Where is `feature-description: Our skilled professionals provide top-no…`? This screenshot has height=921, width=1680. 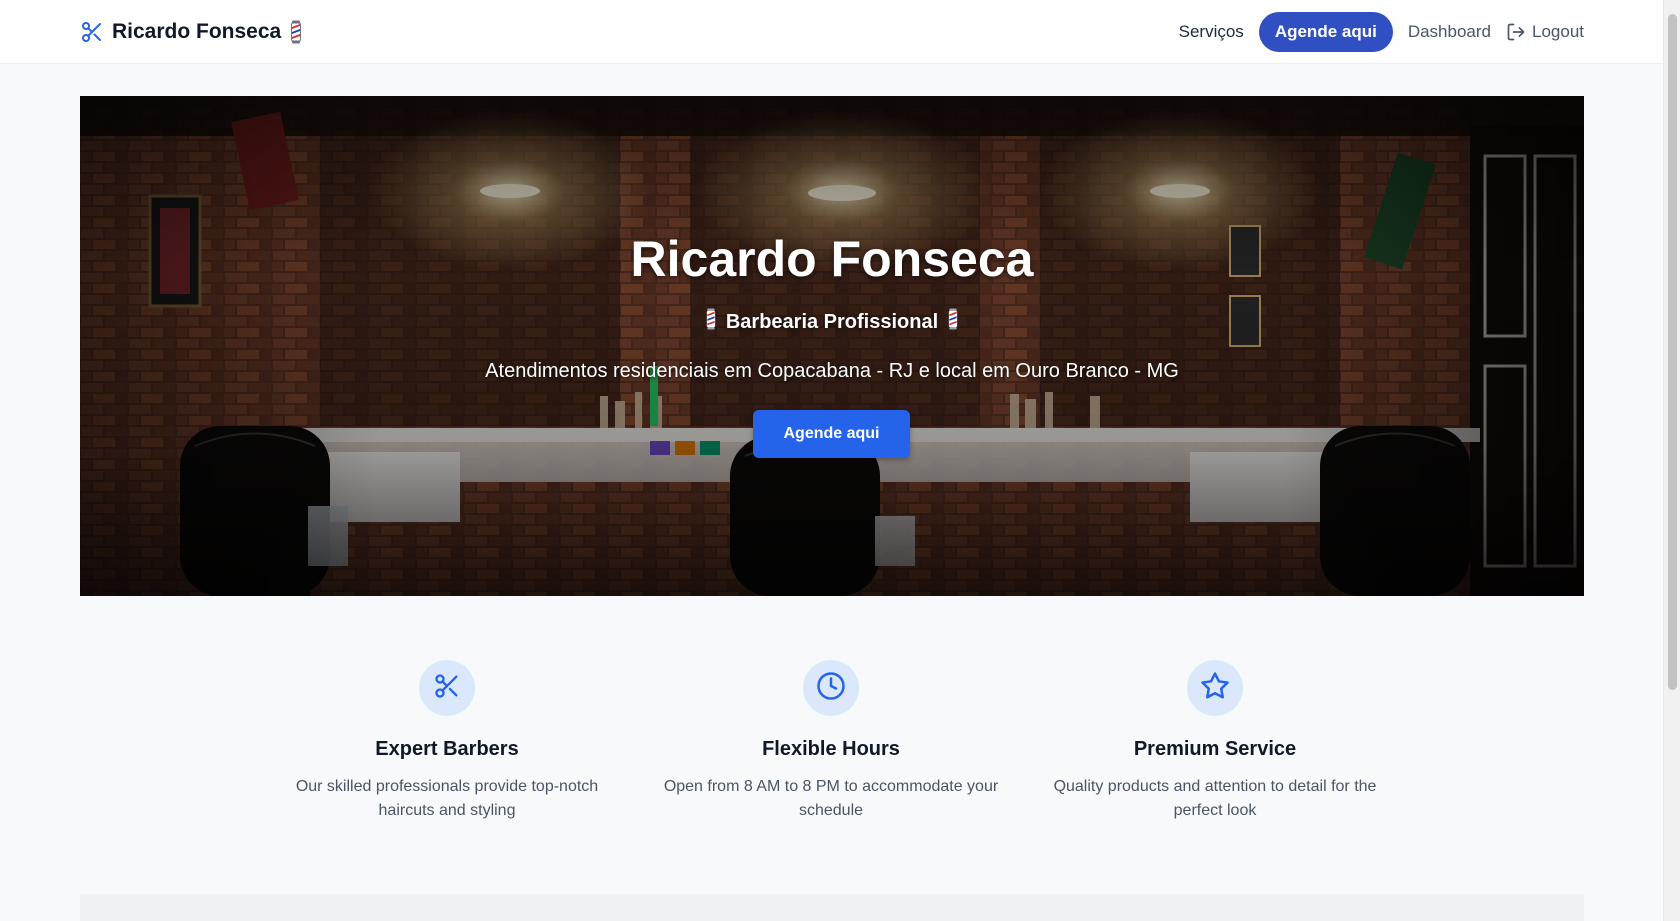 feature-description: Our skilled professionals provide top-no… is located at coordinates (447, 798).